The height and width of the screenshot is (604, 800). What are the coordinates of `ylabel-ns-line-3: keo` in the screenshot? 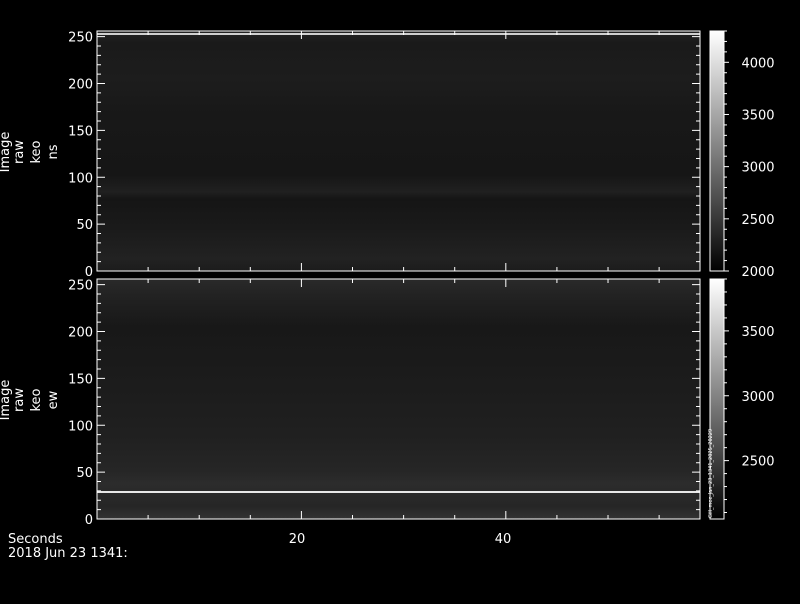 It's located at (36, 151).